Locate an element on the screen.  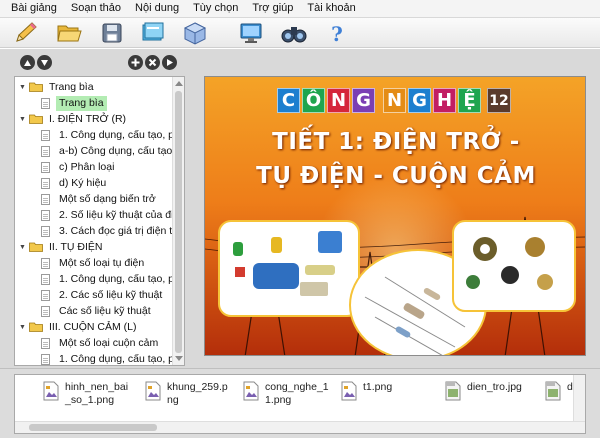
tree-folder-item: ▼ Trang bìa is located at coordinates (94, 87).